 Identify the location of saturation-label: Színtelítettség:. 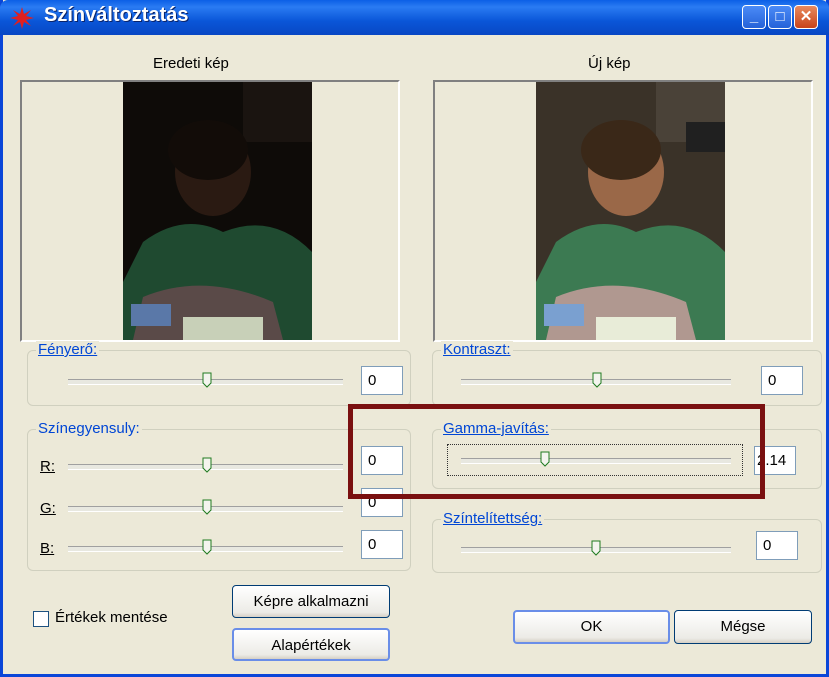
(493, 518).